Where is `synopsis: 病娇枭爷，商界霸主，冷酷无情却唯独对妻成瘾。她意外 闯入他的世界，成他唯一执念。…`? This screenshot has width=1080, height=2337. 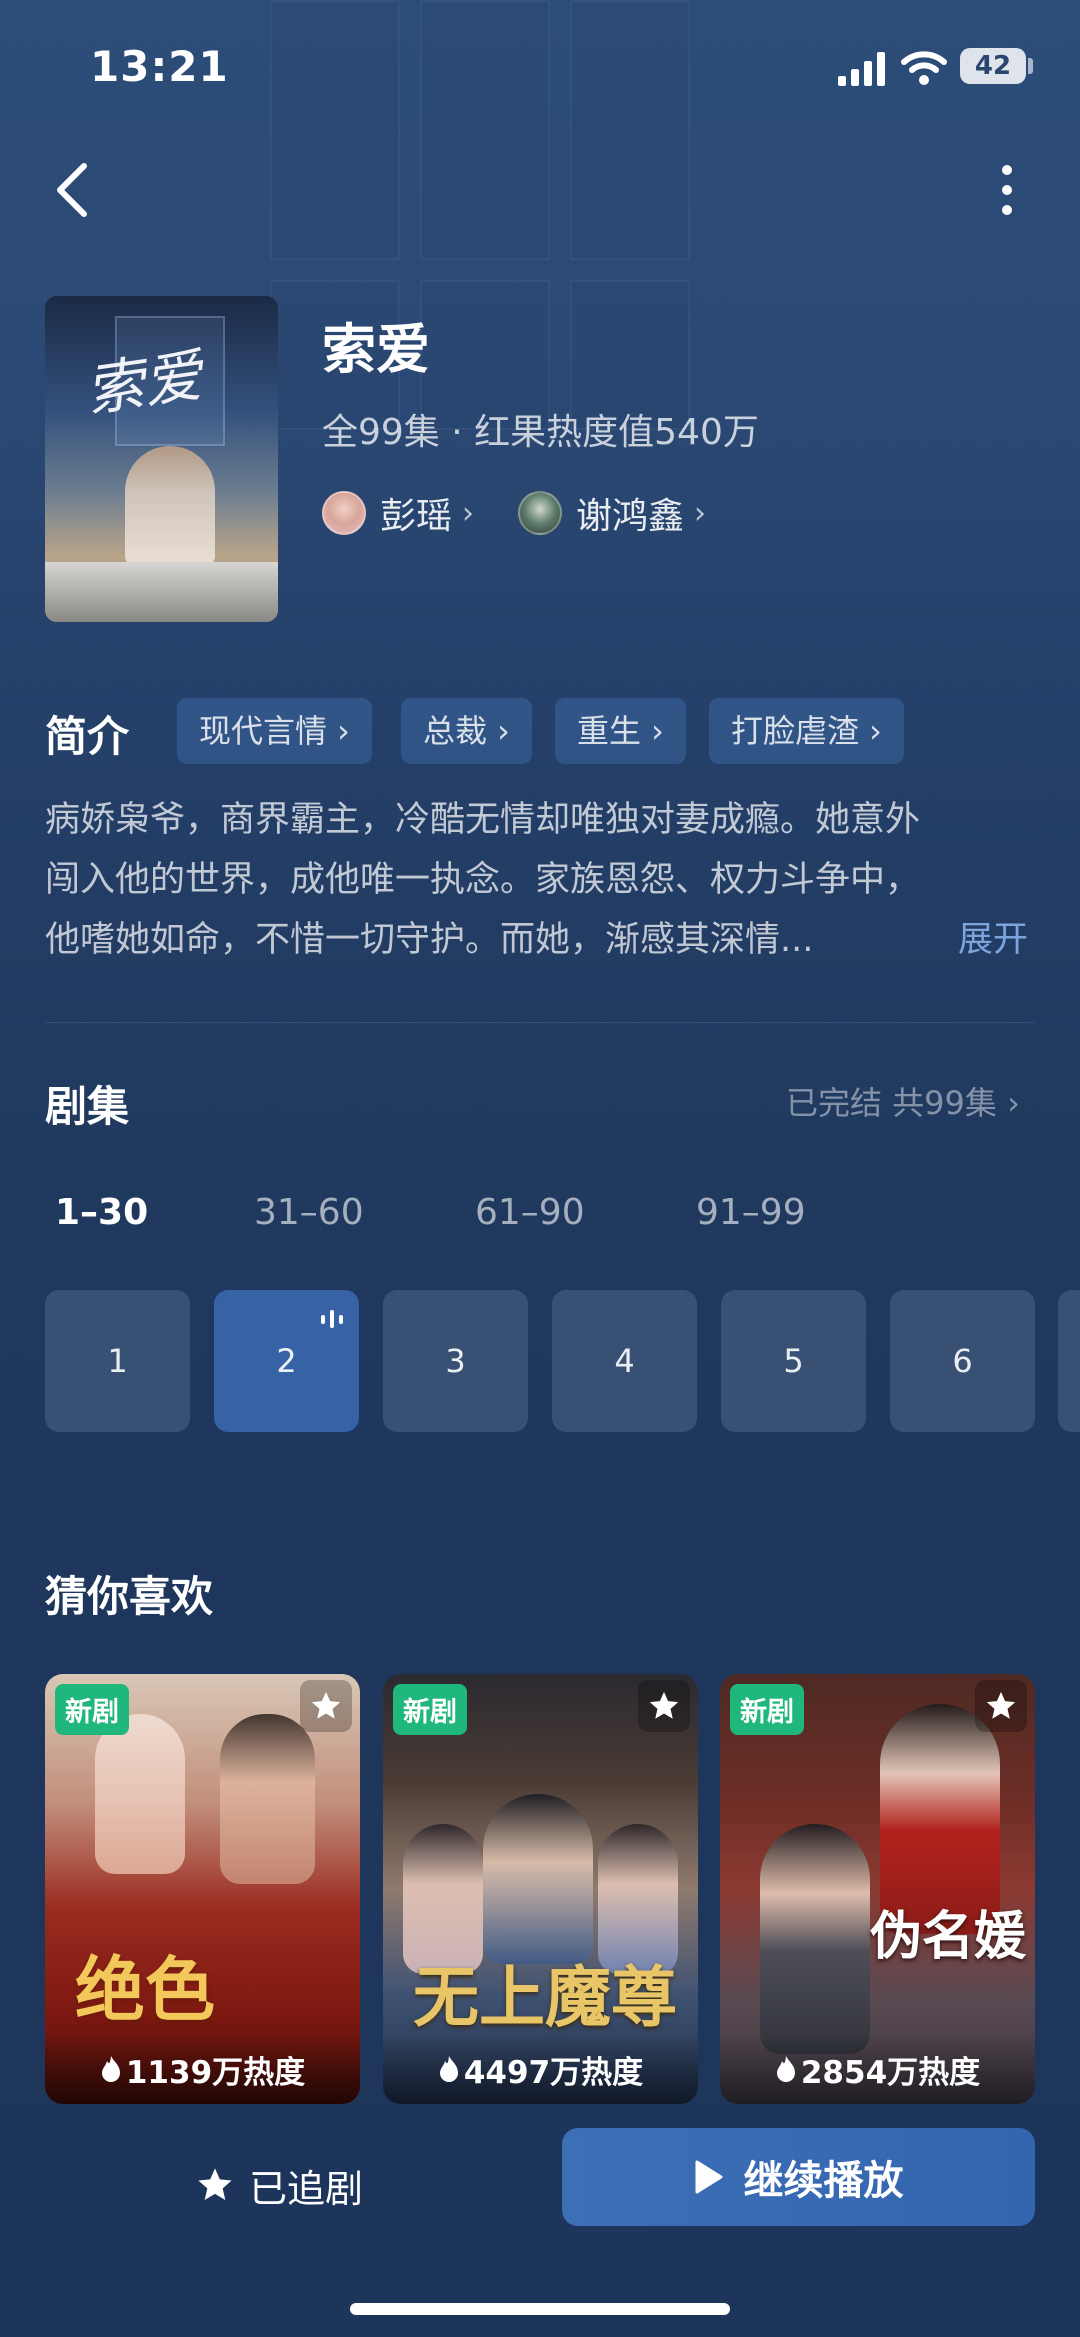
synopsis: 病娇枭爷，商界霸主，冷酷无情却唯独对妻成瘾。她意外 闯入他的世界，成他唯一执念。… is located at coordinates (540, 880).